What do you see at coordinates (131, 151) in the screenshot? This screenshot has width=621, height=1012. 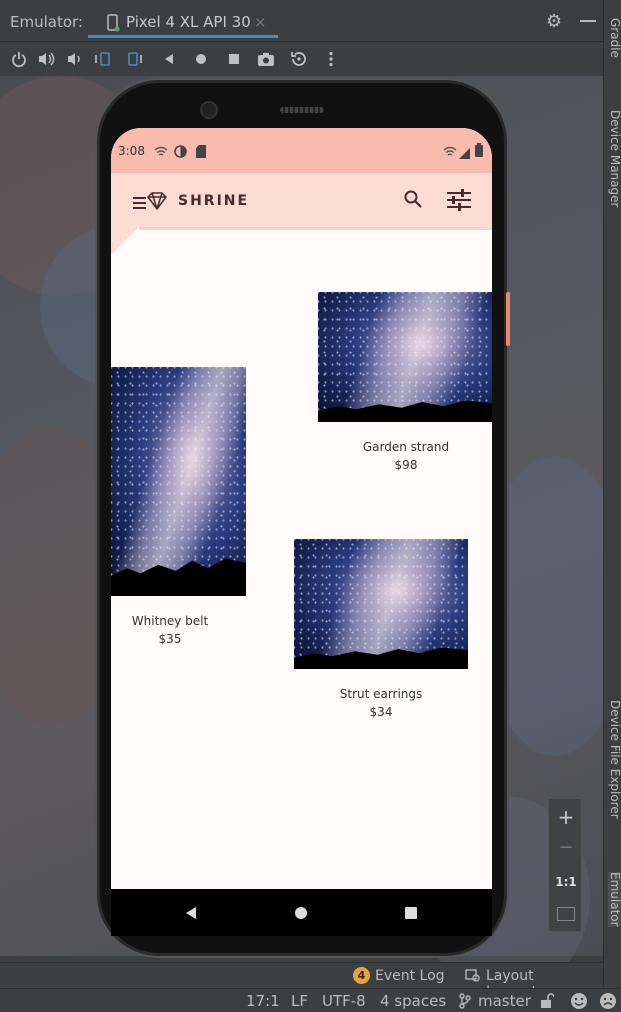 I see `status-time: 3:08` at bounding box center [131, 151].